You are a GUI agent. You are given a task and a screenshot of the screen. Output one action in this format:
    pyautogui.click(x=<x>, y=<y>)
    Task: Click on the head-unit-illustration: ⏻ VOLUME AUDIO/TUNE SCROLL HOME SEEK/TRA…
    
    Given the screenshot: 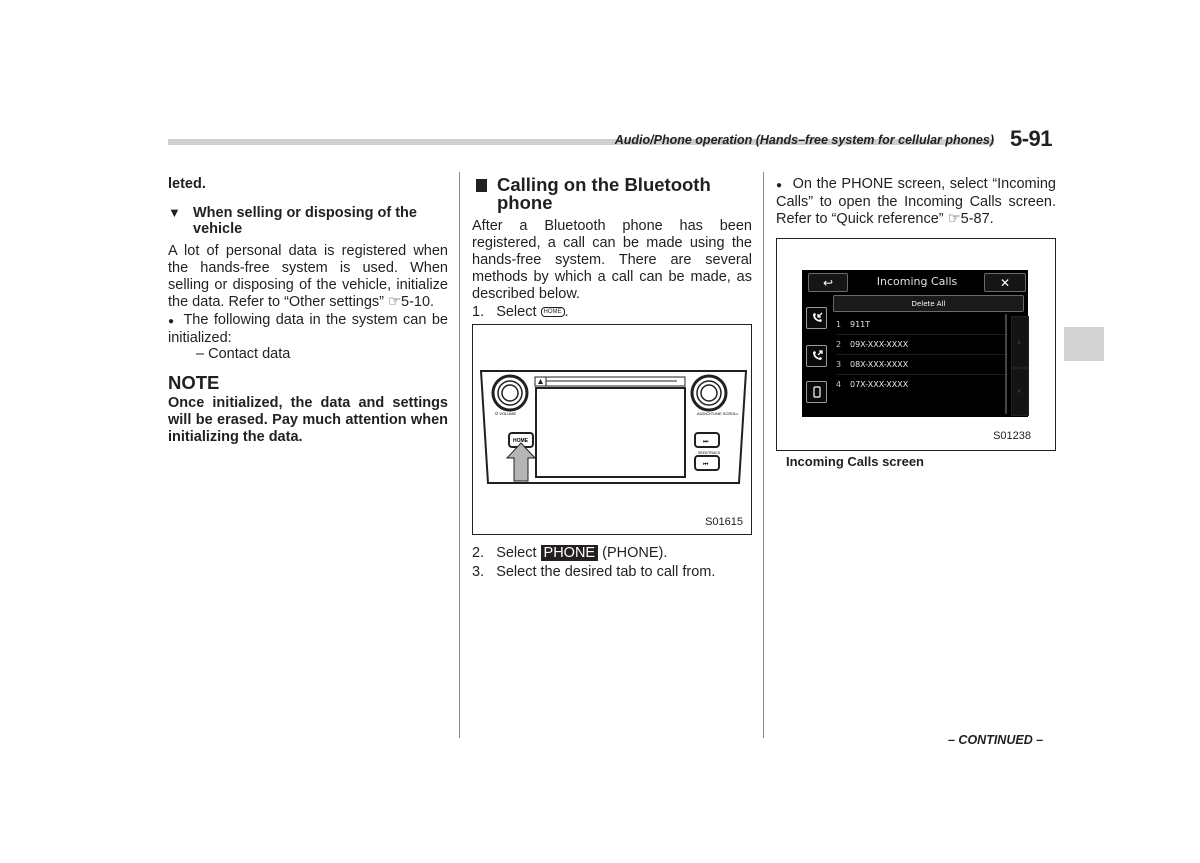 What is the action you would take?
    pyautogui.click(x=613, y=427)
    